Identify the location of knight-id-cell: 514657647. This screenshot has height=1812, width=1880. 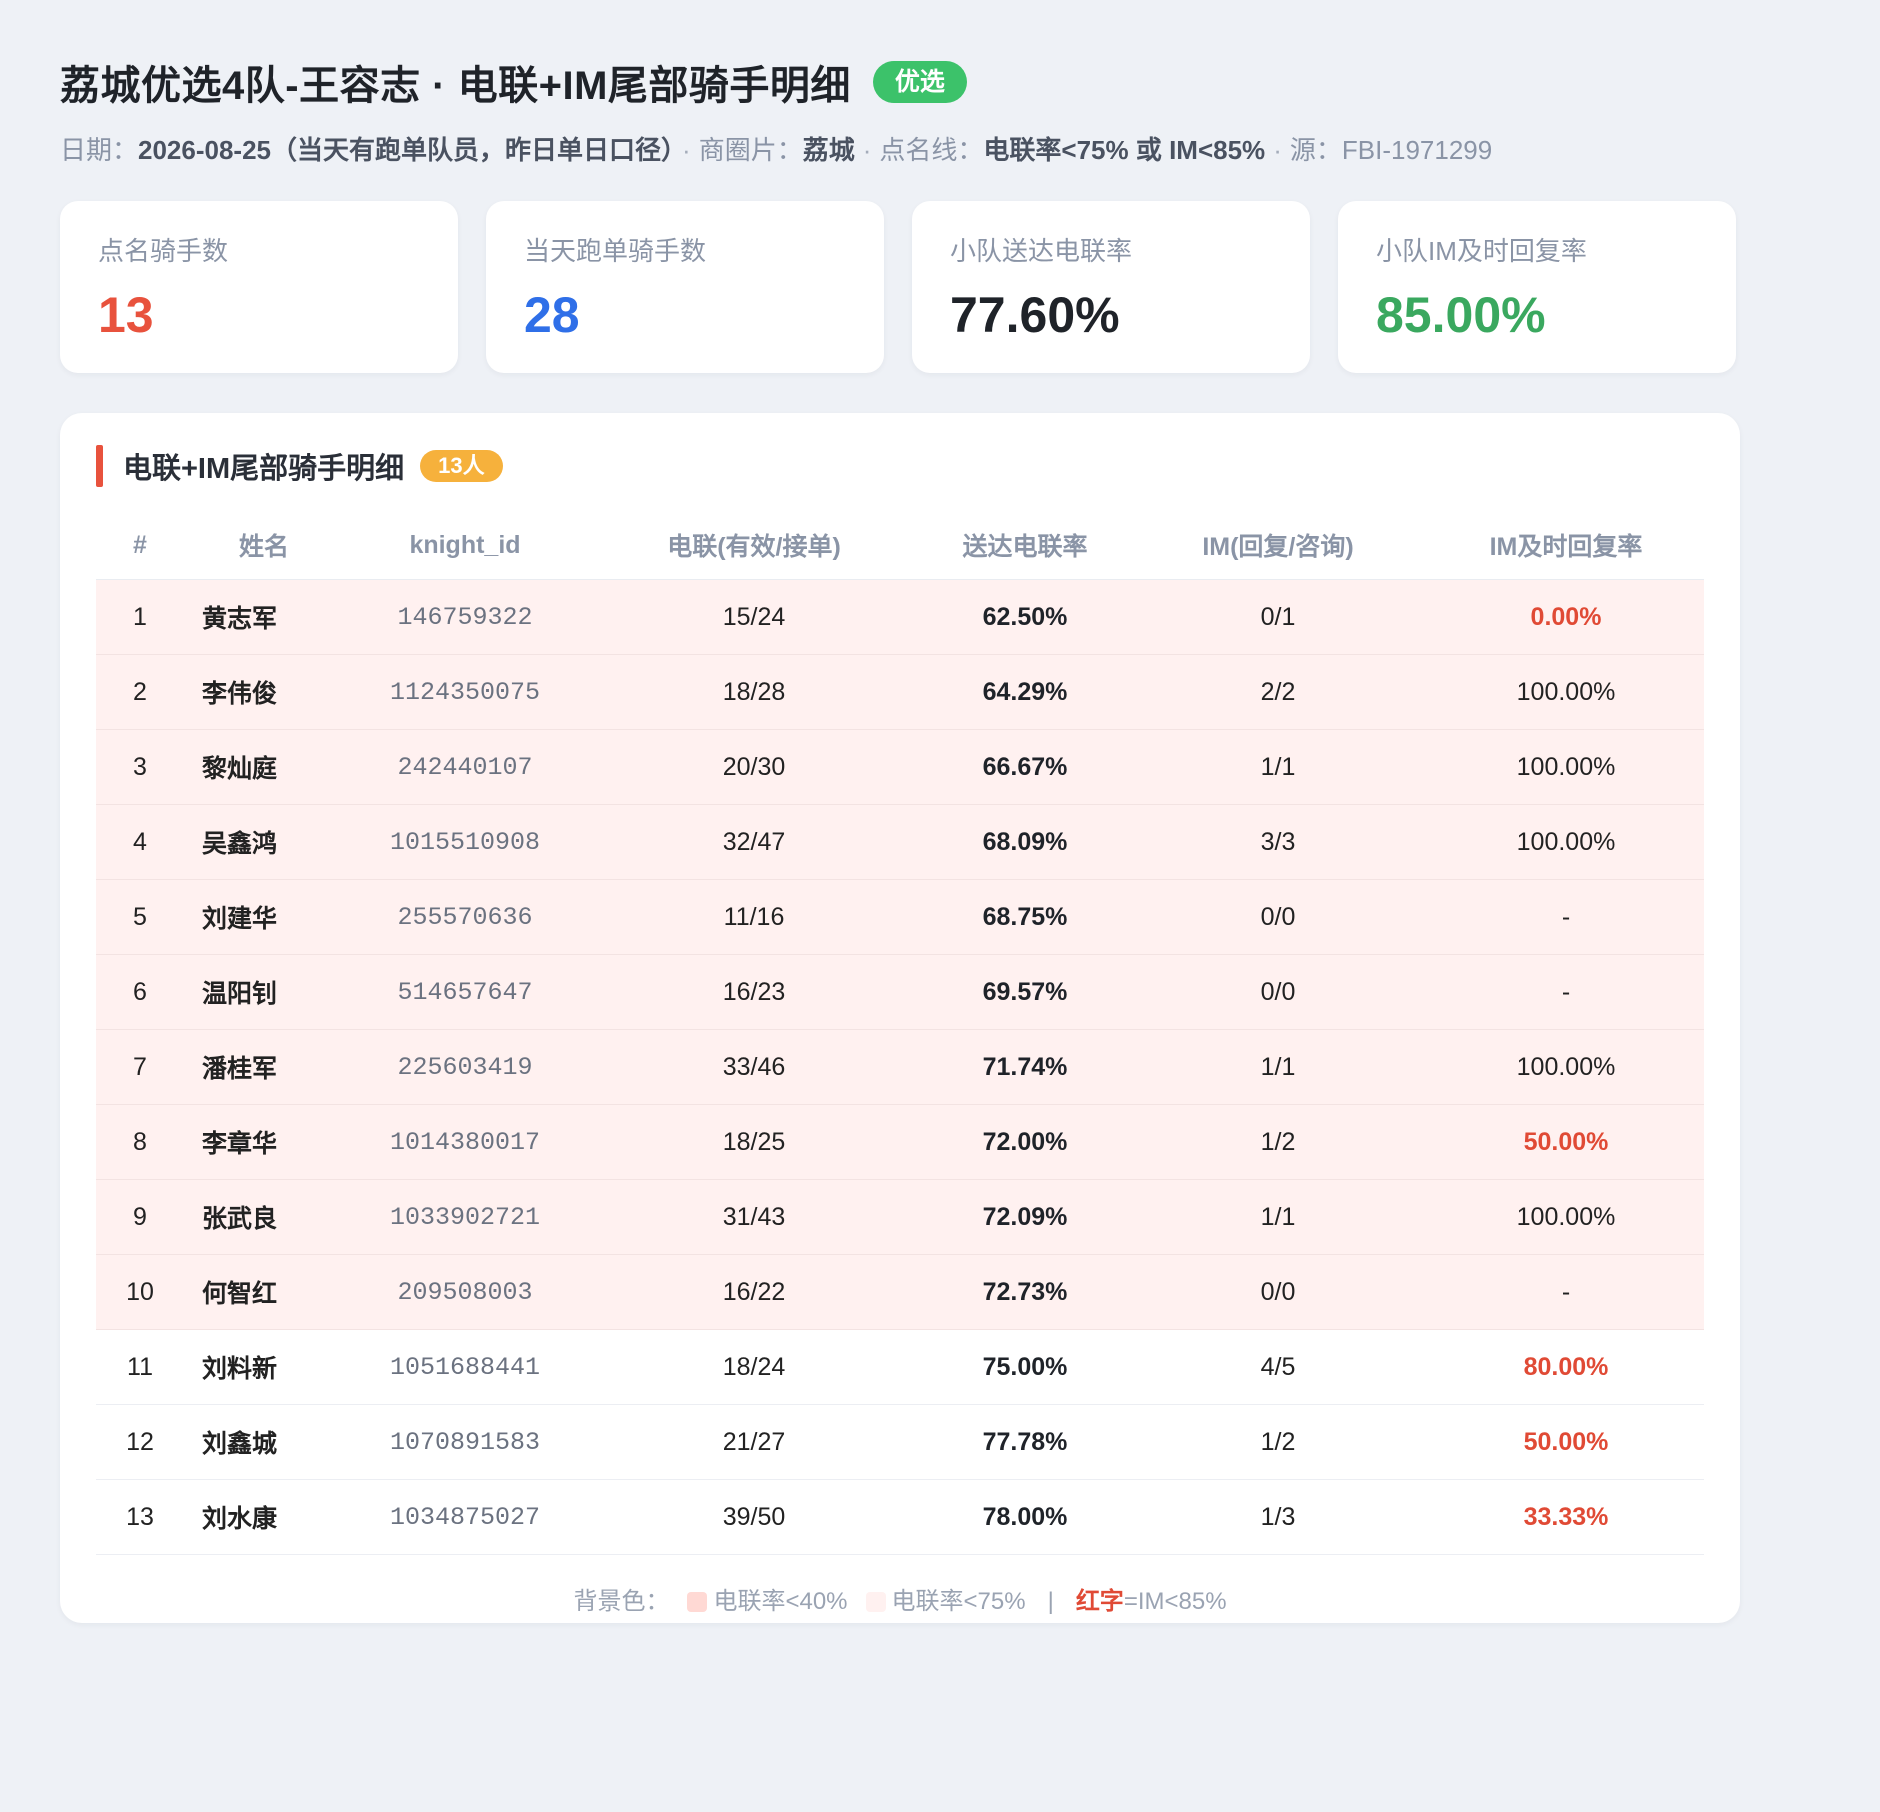
(465, 992).